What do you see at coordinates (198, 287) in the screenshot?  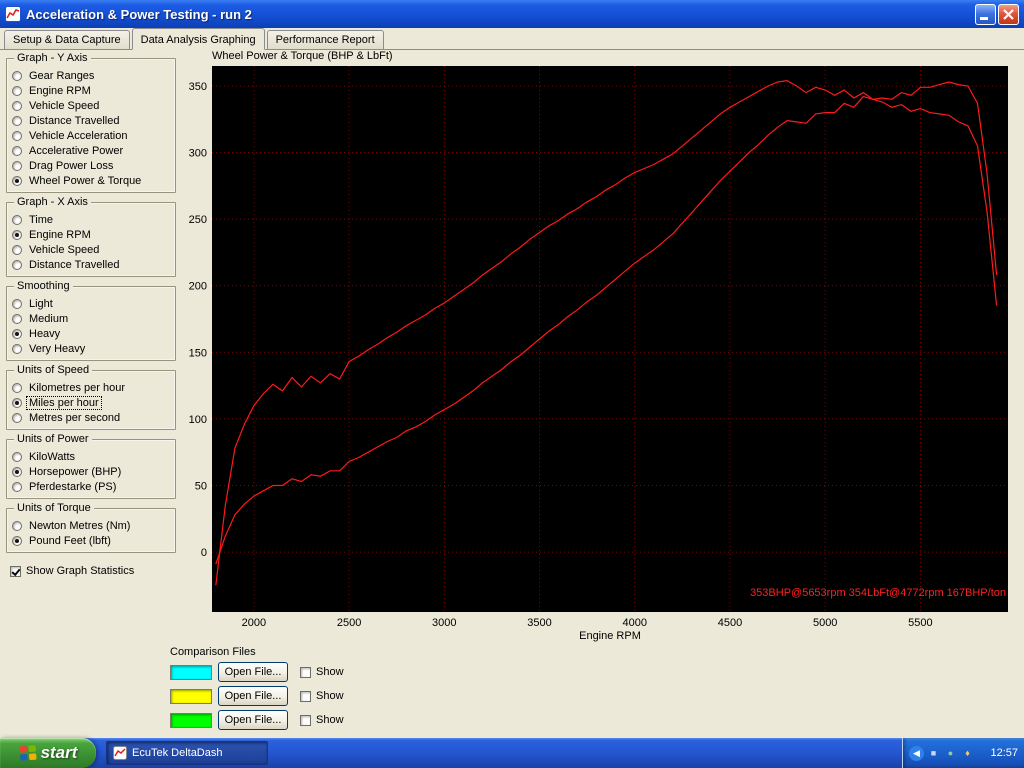 I see `y-tick-label: 200` at bounding box center [198, 287].